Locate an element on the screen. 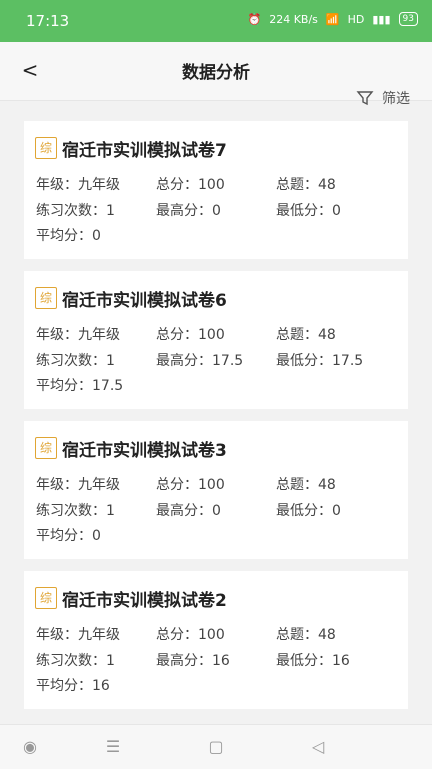 The width and height of the screenshot is (432, 769). status-time: 17:13 is located at coordinates (48, 21).